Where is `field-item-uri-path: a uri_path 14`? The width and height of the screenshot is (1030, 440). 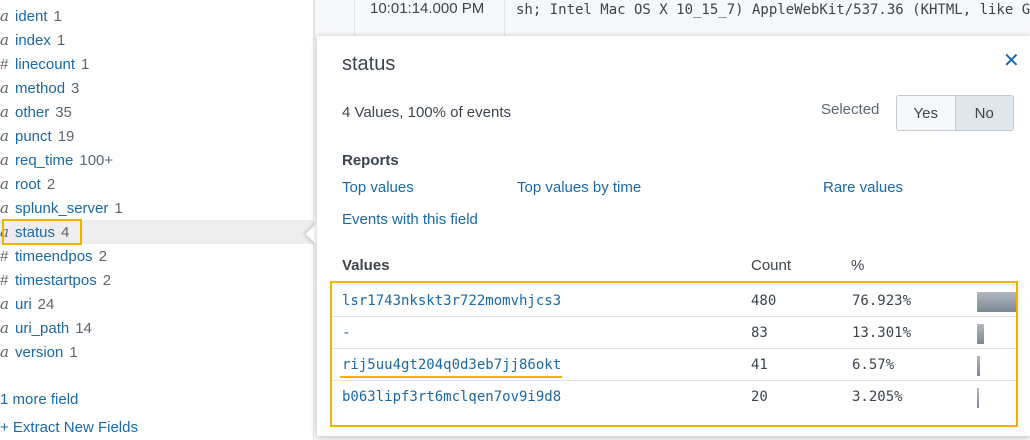
field-item-uri-path: a uri_path 14 is located at coordinates (156, 328).